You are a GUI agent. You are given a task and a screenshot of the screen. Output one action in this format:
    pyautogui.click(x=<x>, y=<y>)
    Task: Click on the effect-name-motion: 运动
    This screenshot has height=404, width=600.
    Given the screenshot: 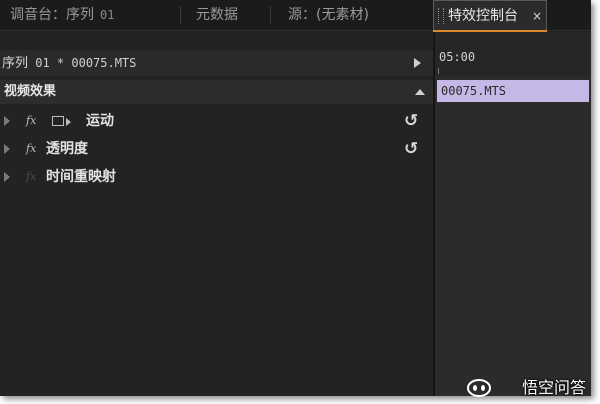 What is the action you would take?
    pyautogui.click(x=100, y=121)
    